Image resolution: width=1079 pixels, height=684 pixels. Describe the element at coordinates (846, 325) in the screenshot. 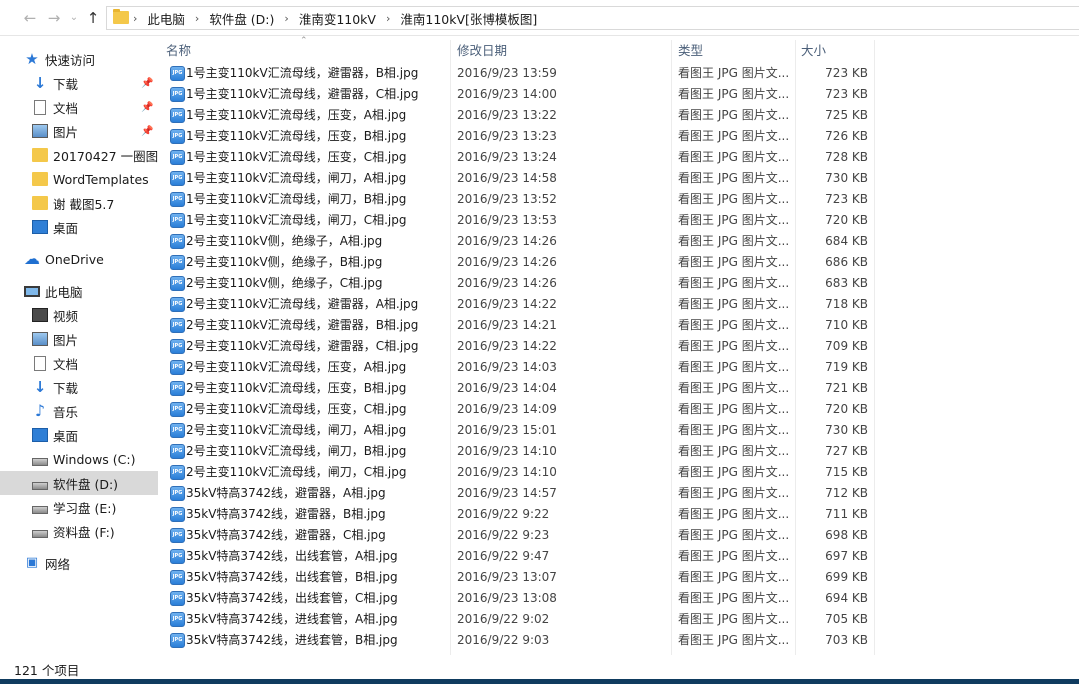

I see `file-size: 710 KB` at that location.